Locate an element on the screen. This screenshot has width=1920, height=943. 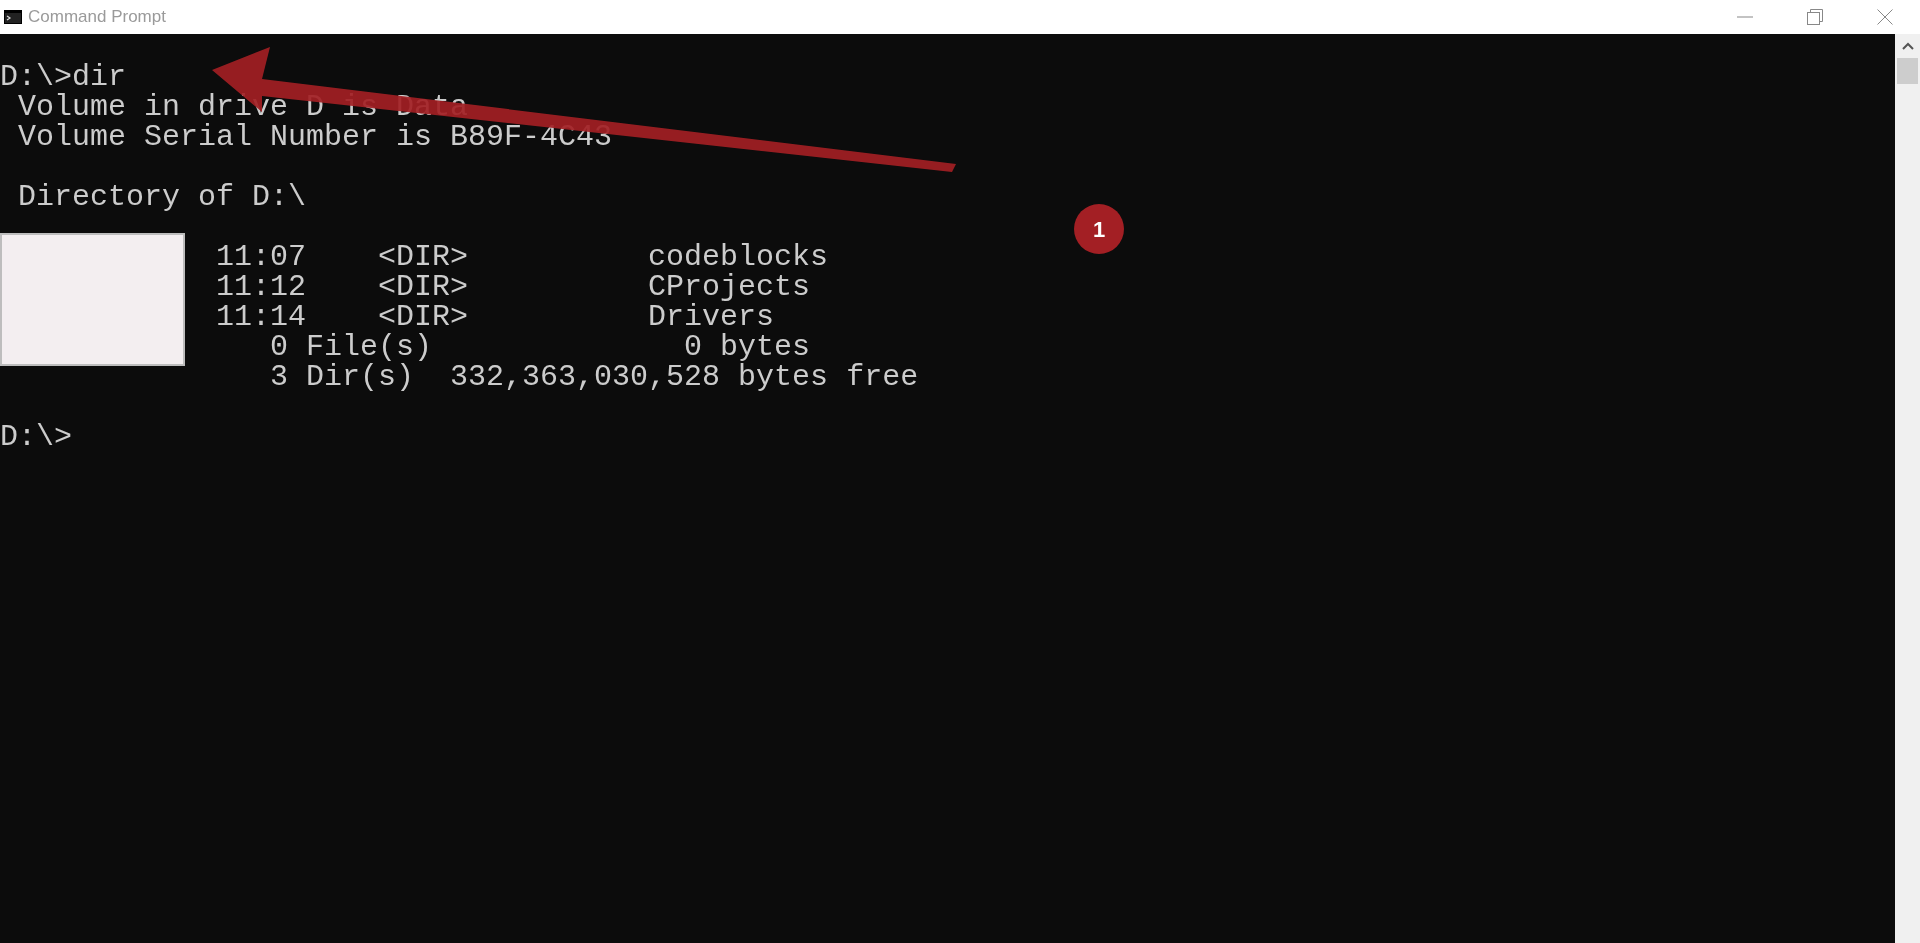
time-text: 11:12 is located at coordinates (262, 287).